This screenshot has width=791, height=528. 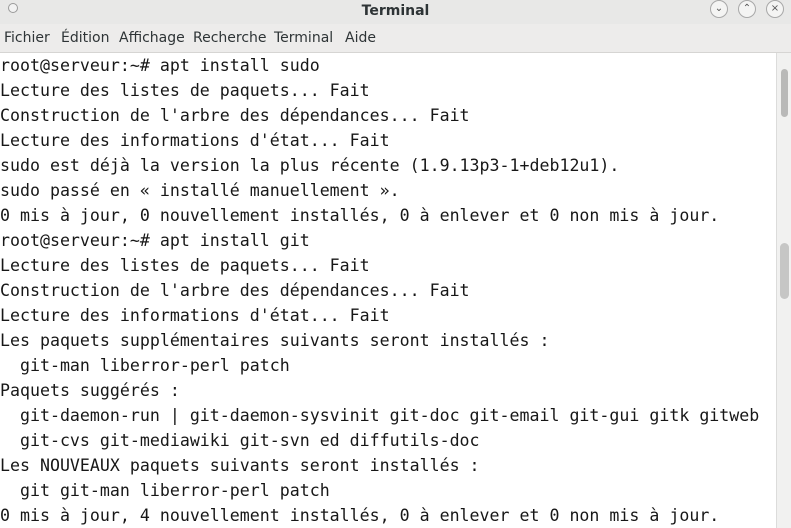 What do you see at coordinates (145, 365) in the screenshot?
I see `terminal-line: git-man liberror-perl patch` at bounding box center [145, 365].